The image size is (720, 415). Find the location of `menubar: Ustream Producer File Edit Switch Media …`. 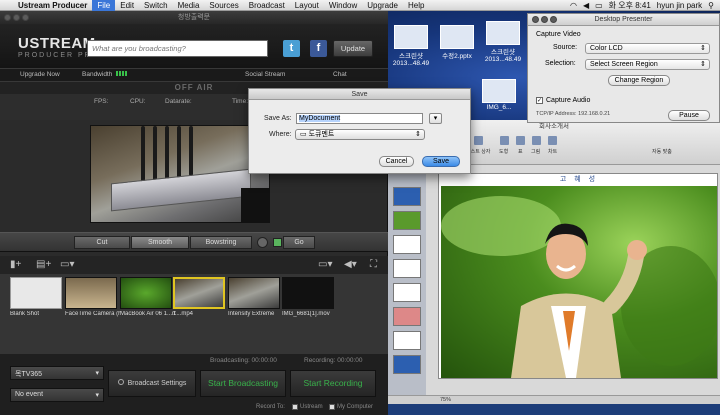

menubar: Ustream Producer File Edit Switch Media … is located at coordinates (360, 5).